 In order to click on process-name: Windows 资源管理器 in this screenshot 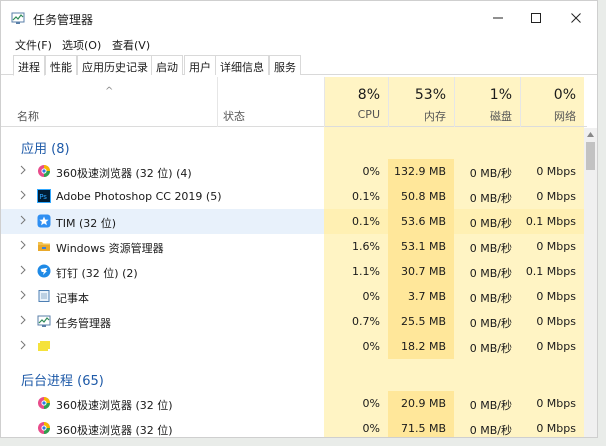, I will do `click(110, 248)`.